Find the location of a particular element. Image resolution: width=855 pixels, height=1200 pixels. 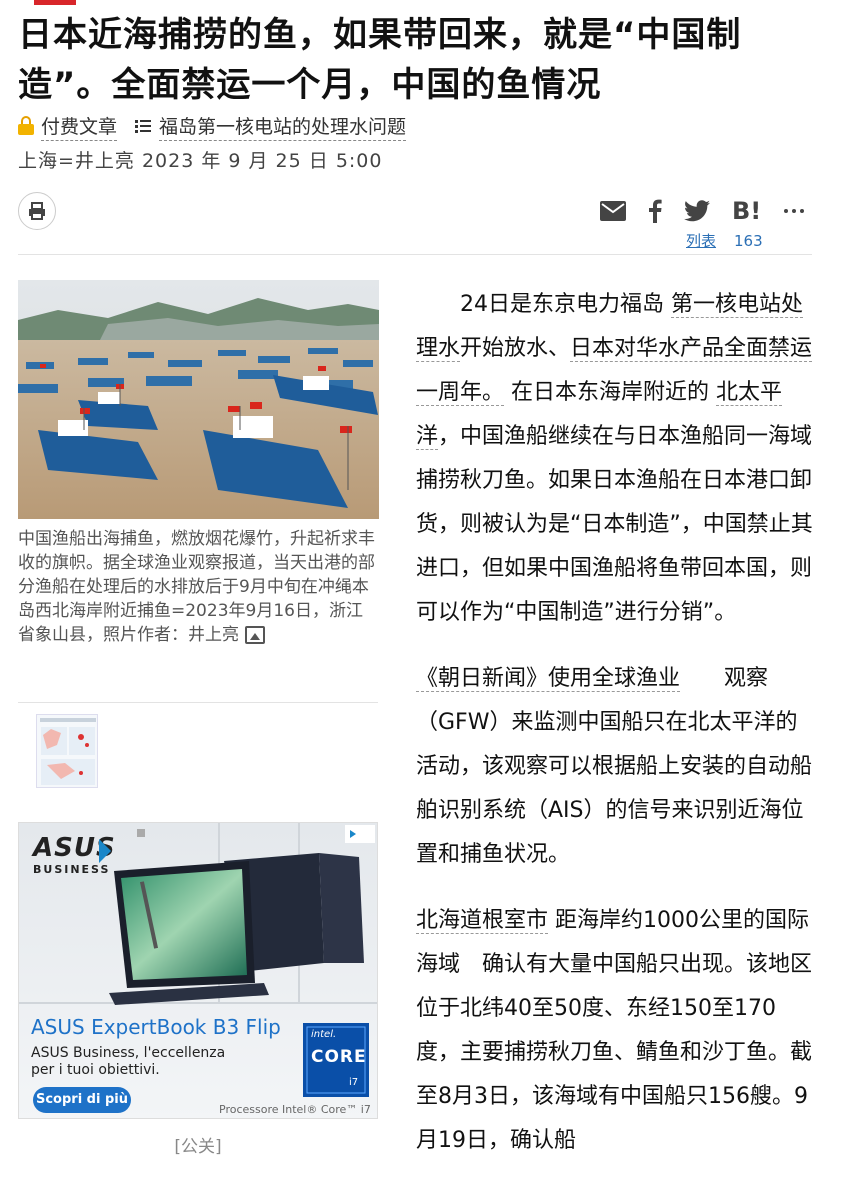

ad-product-name: ASUS ExpertBook B3 Flip is located at coordinates (156, 1027).